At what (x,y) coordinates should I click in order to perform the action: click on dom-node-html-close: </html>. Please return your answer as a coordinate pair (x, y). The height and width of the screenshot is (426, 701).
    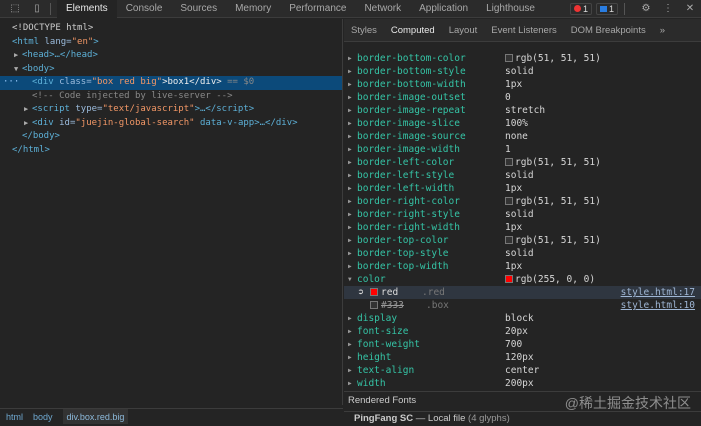
    Looking at the image, I should click on (171, 151).